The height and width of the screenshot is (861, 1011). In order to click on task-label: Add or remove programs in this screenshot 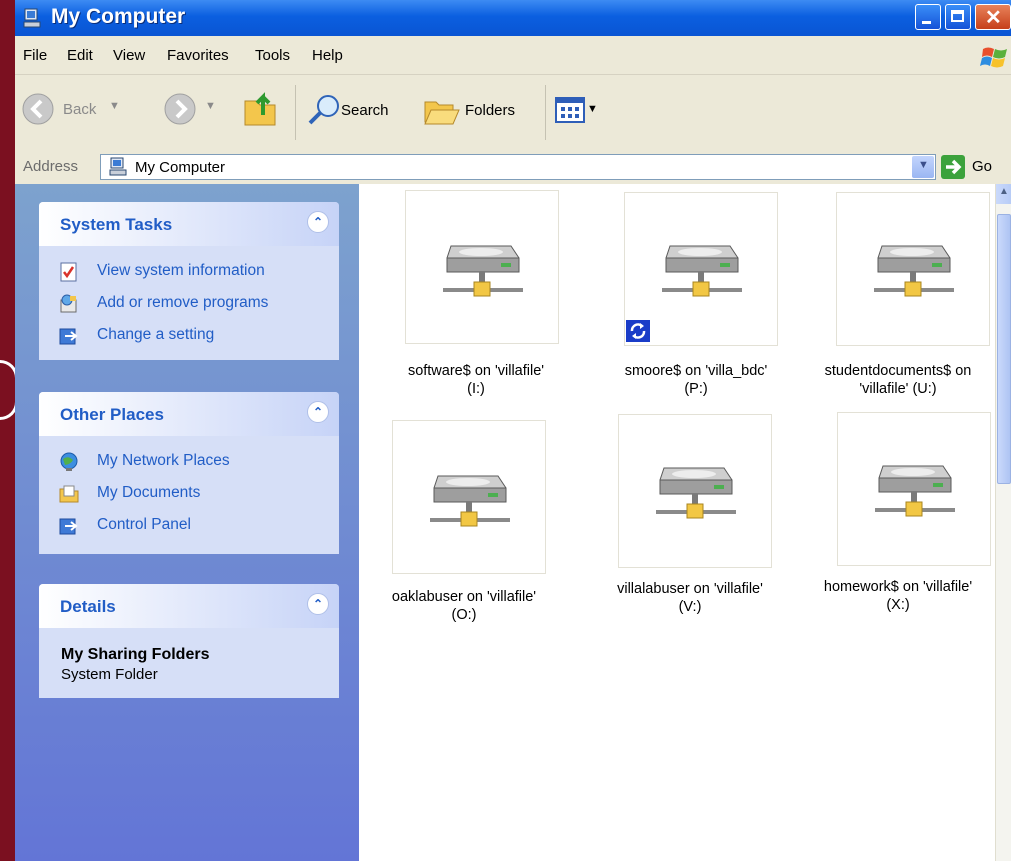, I will do `click(183, 302)`.